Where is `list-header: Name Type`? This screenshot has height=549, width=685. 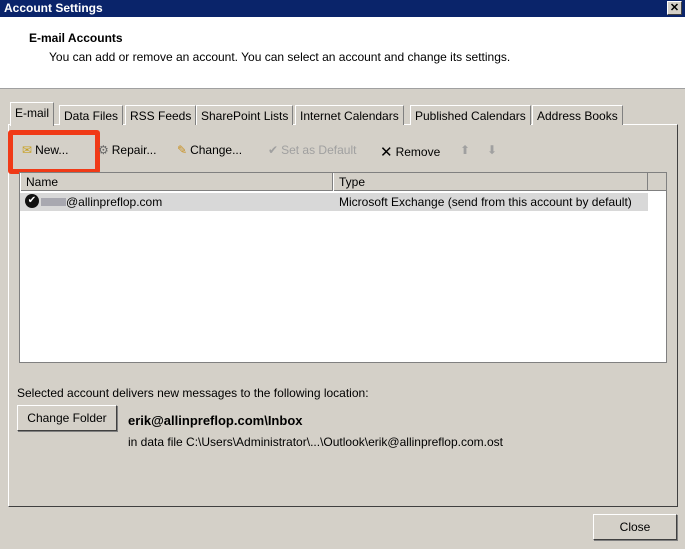 list-header: Name Type is located at coordinates (343, 182).